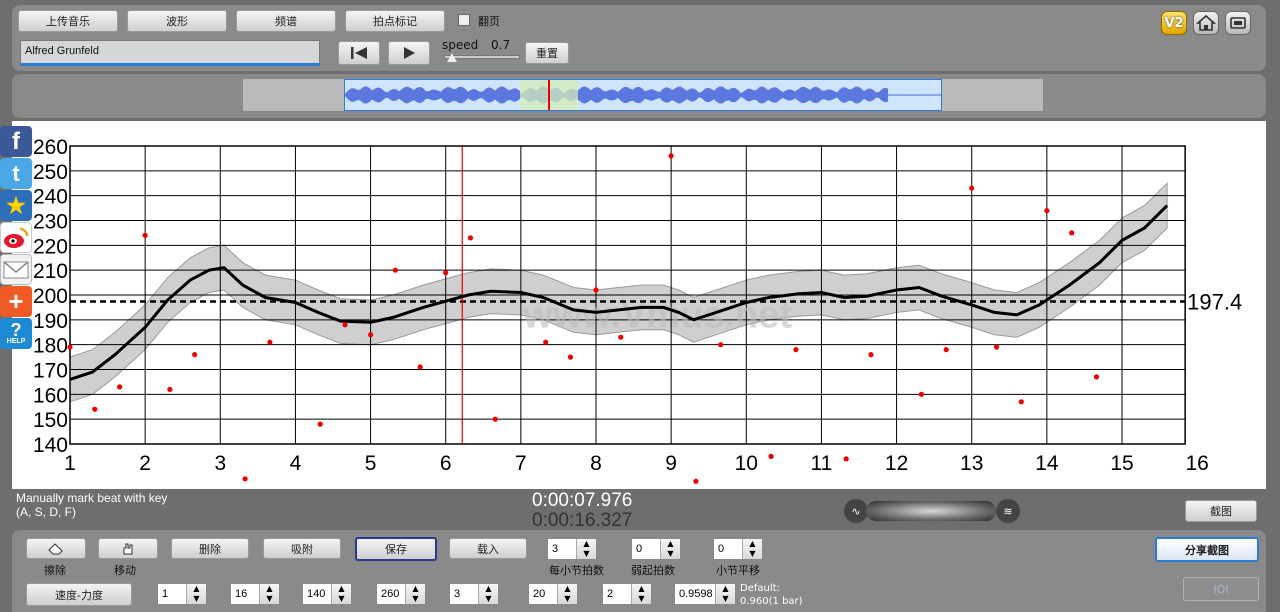  Describe the element at coordinates (16, 205) in the screenshot. I see `star-icon: ★` at that location.